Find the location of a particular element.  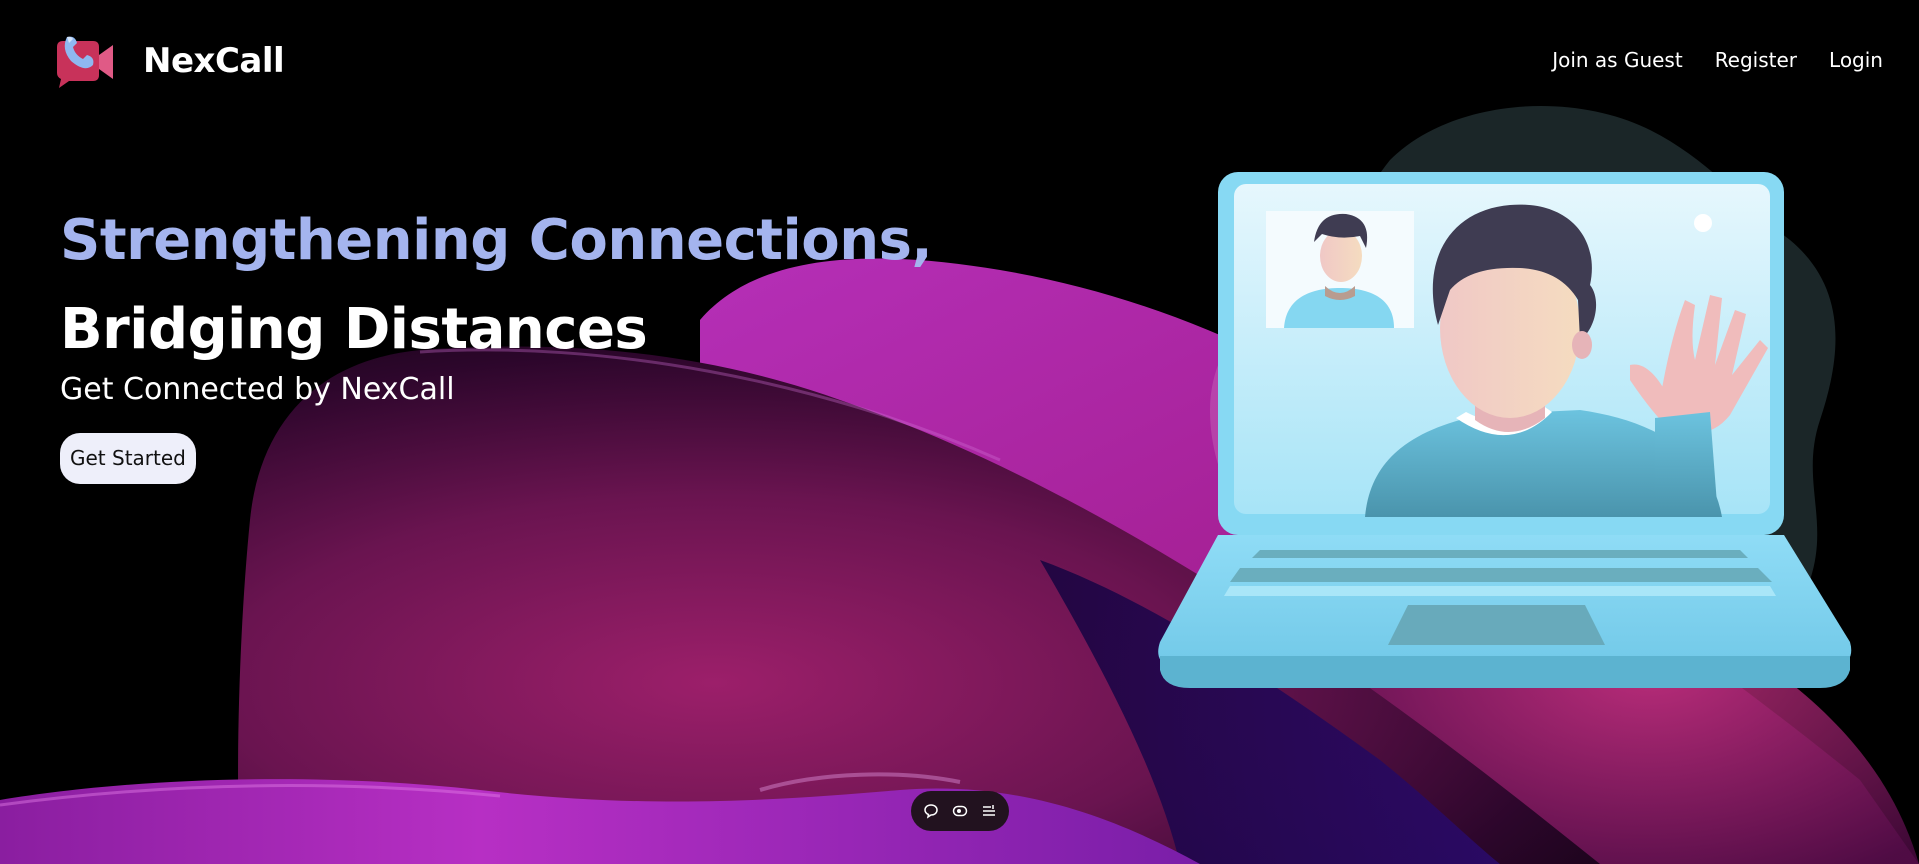

nav-join-as-guest: Join as Guest is located at coordinates (1617, 60).